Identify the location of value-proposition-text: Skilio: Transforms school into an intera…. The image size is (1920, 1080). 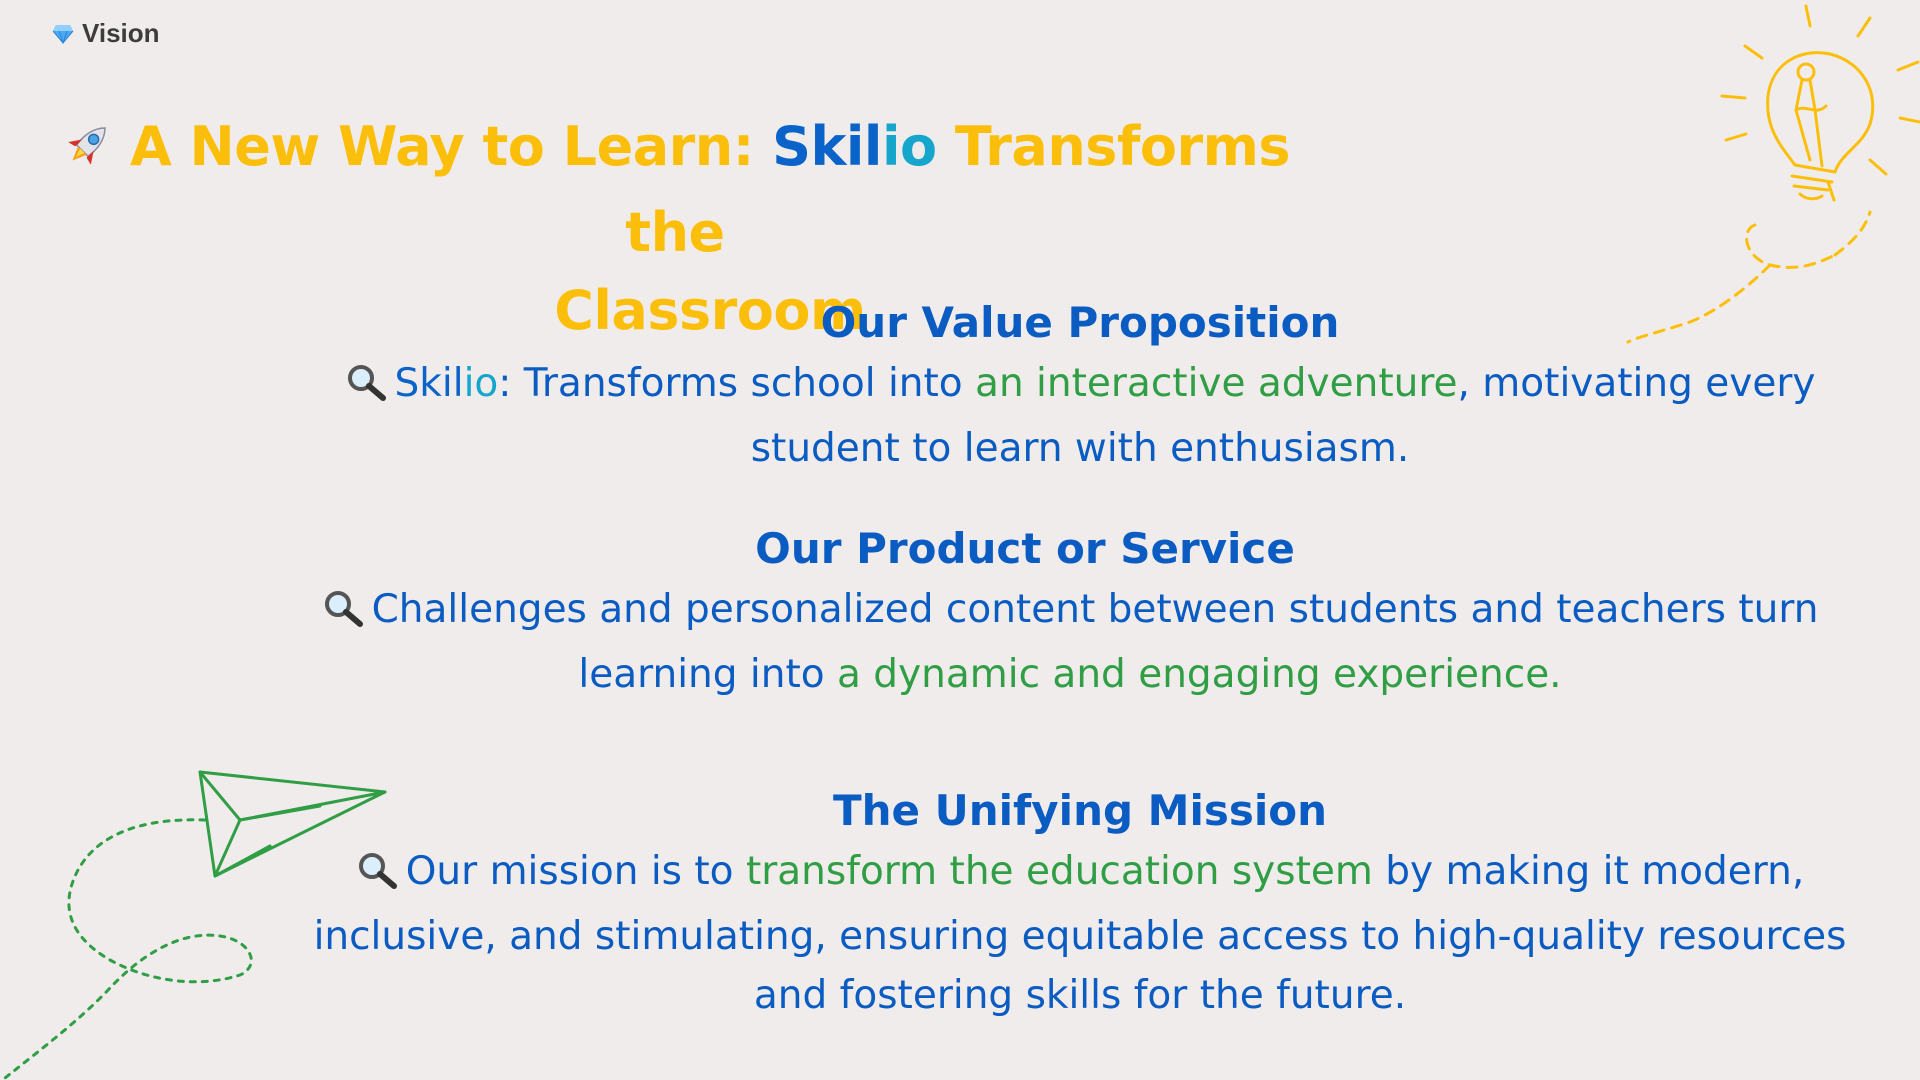
(1080, 416).